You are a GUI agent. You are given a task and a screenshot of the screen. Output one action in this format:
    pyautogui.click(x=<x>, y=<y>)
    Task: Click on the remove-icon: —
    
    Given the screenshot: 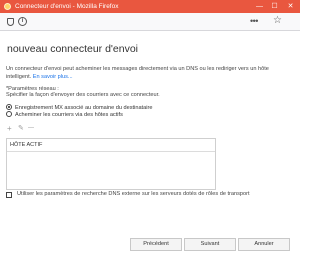 What is the action you would take?
    pyautogui.click(x=31, y=128)
    